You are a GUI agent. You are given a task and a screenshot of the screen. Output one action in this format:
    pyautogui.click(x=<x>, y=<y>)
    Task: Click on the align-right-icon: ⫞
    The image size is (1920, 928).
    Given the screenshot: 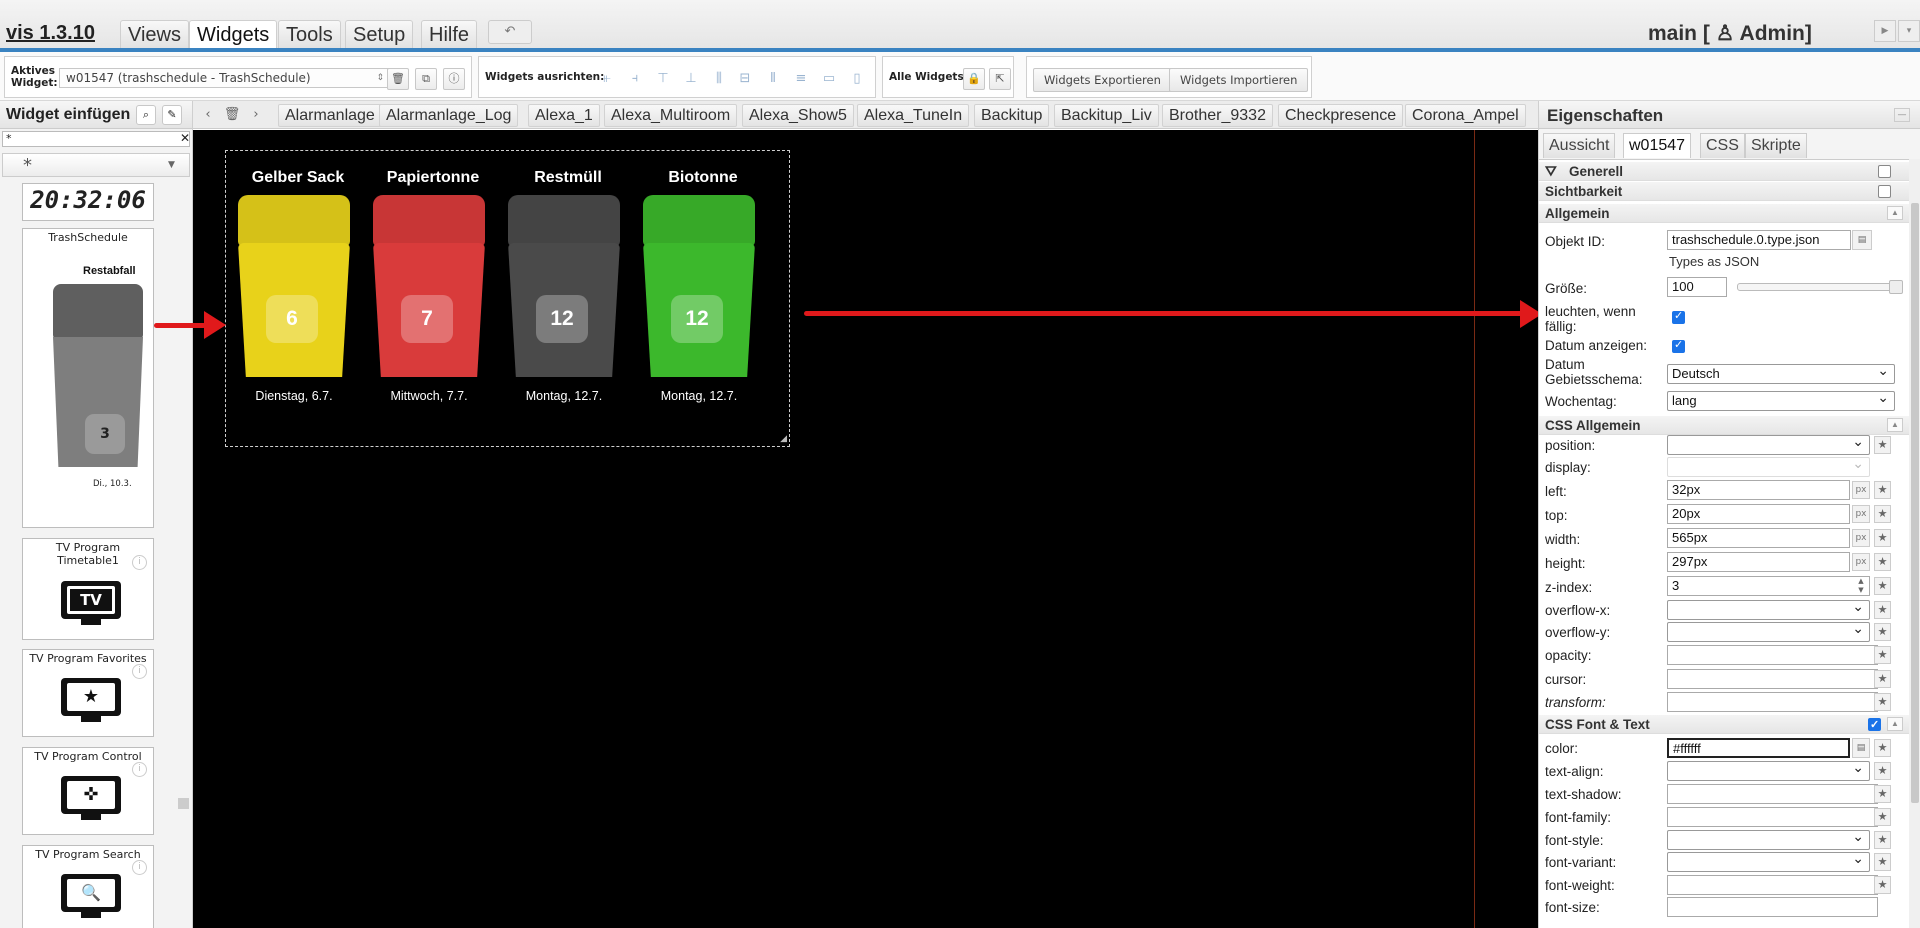 What is the action you would take?
    pyautogui.click(x=635, y=79)
    